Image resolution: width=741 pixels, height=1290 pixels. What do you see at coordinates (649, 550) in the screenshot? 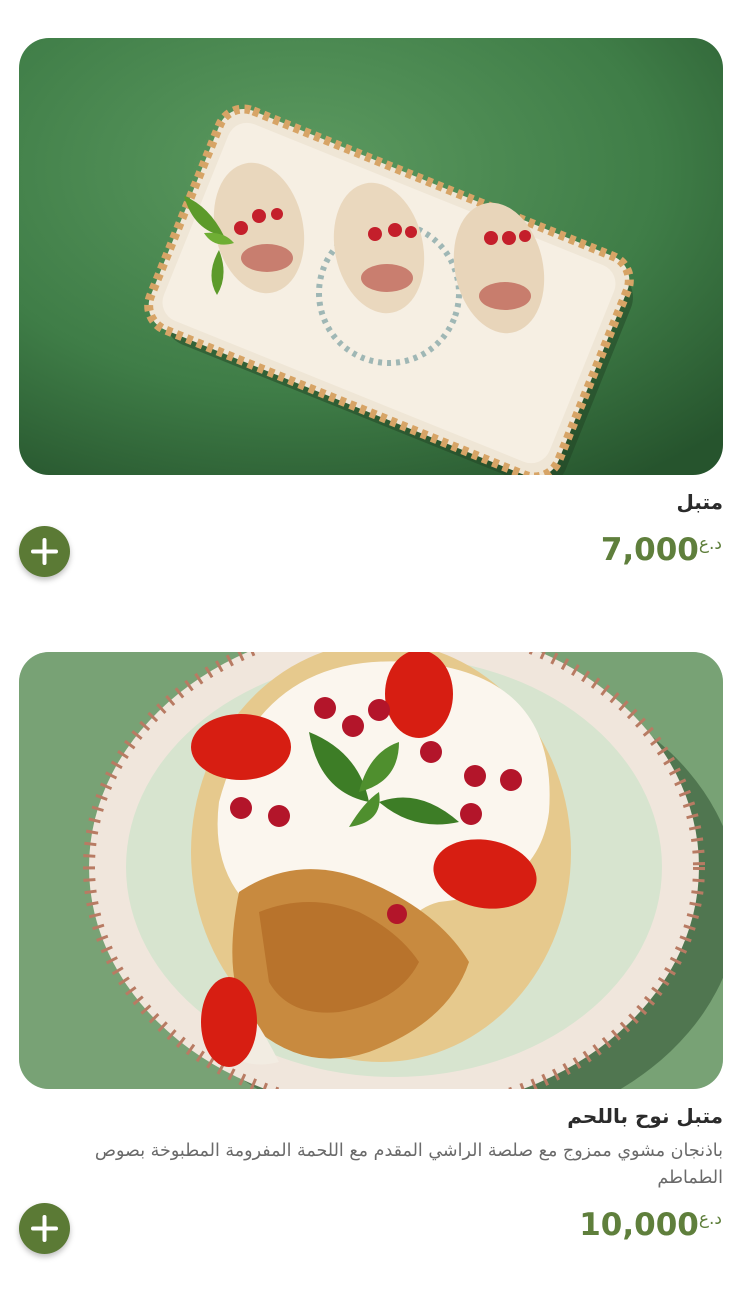
I see `price-amount: 7,000` at bounding box center [649, 550].